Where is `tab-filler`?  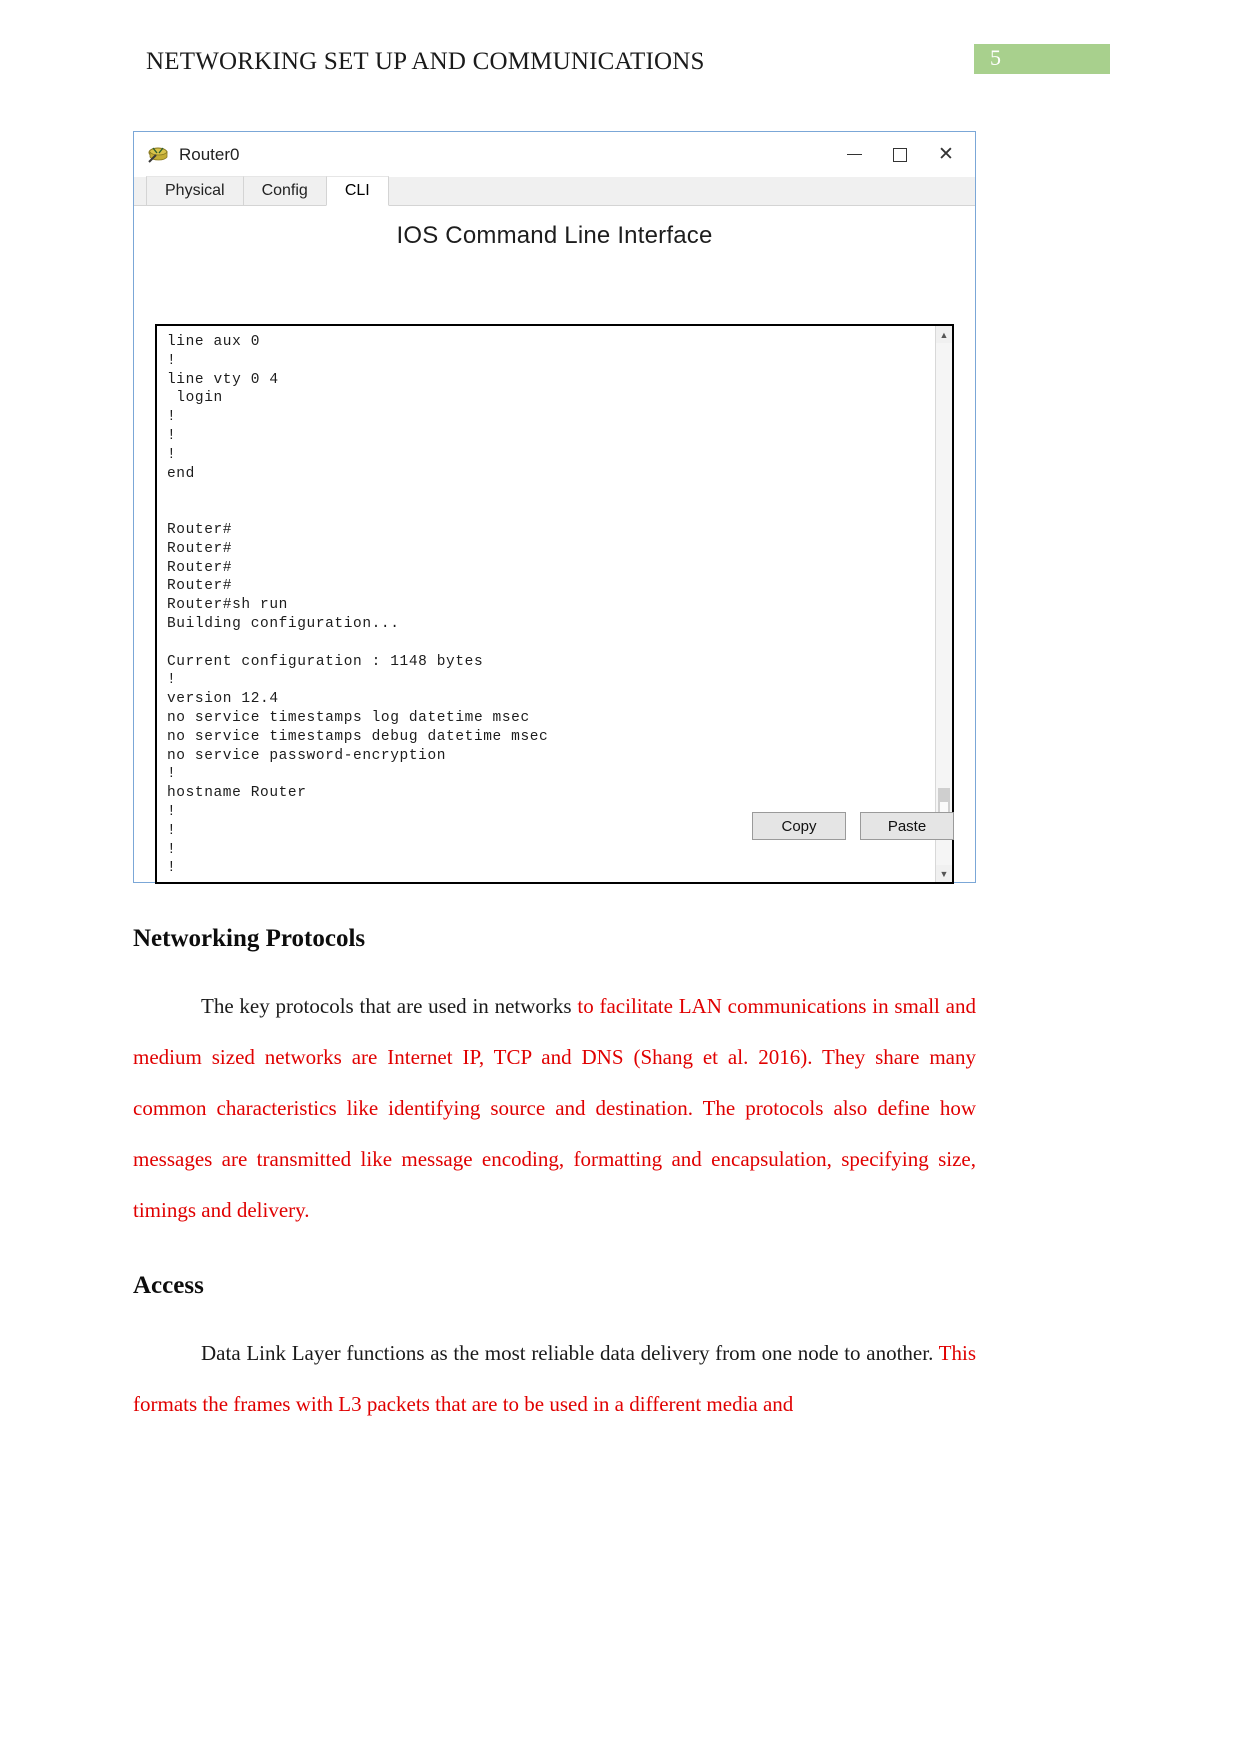
tab-filler is located at coordinates (681, 191).